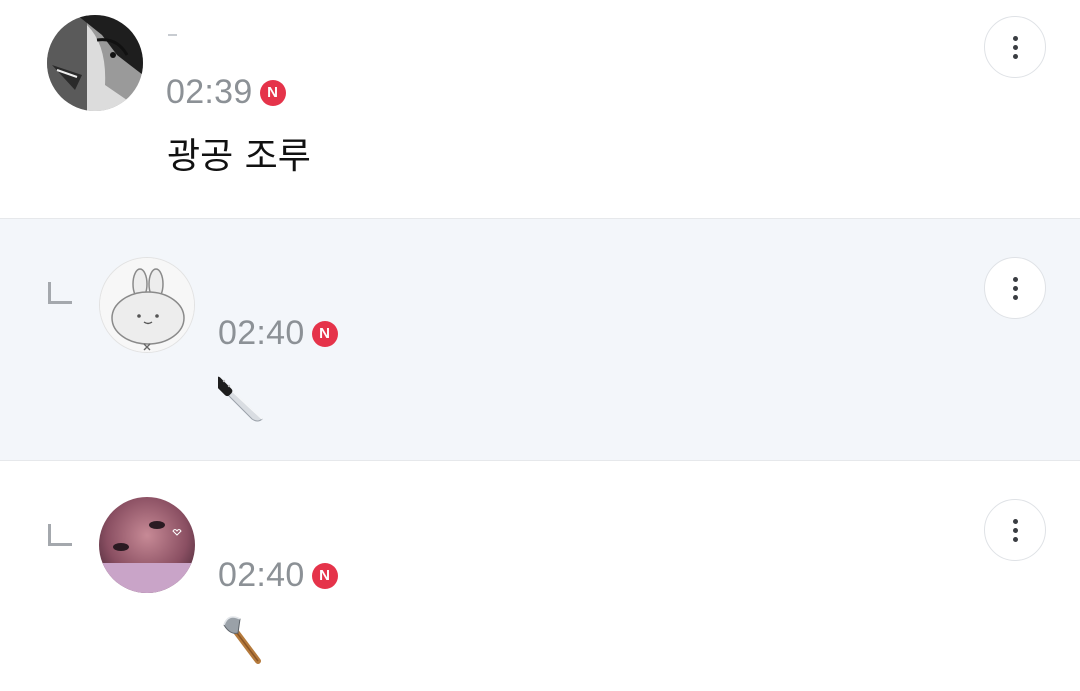 The height and width of the screenshot is (691, 1080). I want to click on bunny-avatar, so click(147, 305).